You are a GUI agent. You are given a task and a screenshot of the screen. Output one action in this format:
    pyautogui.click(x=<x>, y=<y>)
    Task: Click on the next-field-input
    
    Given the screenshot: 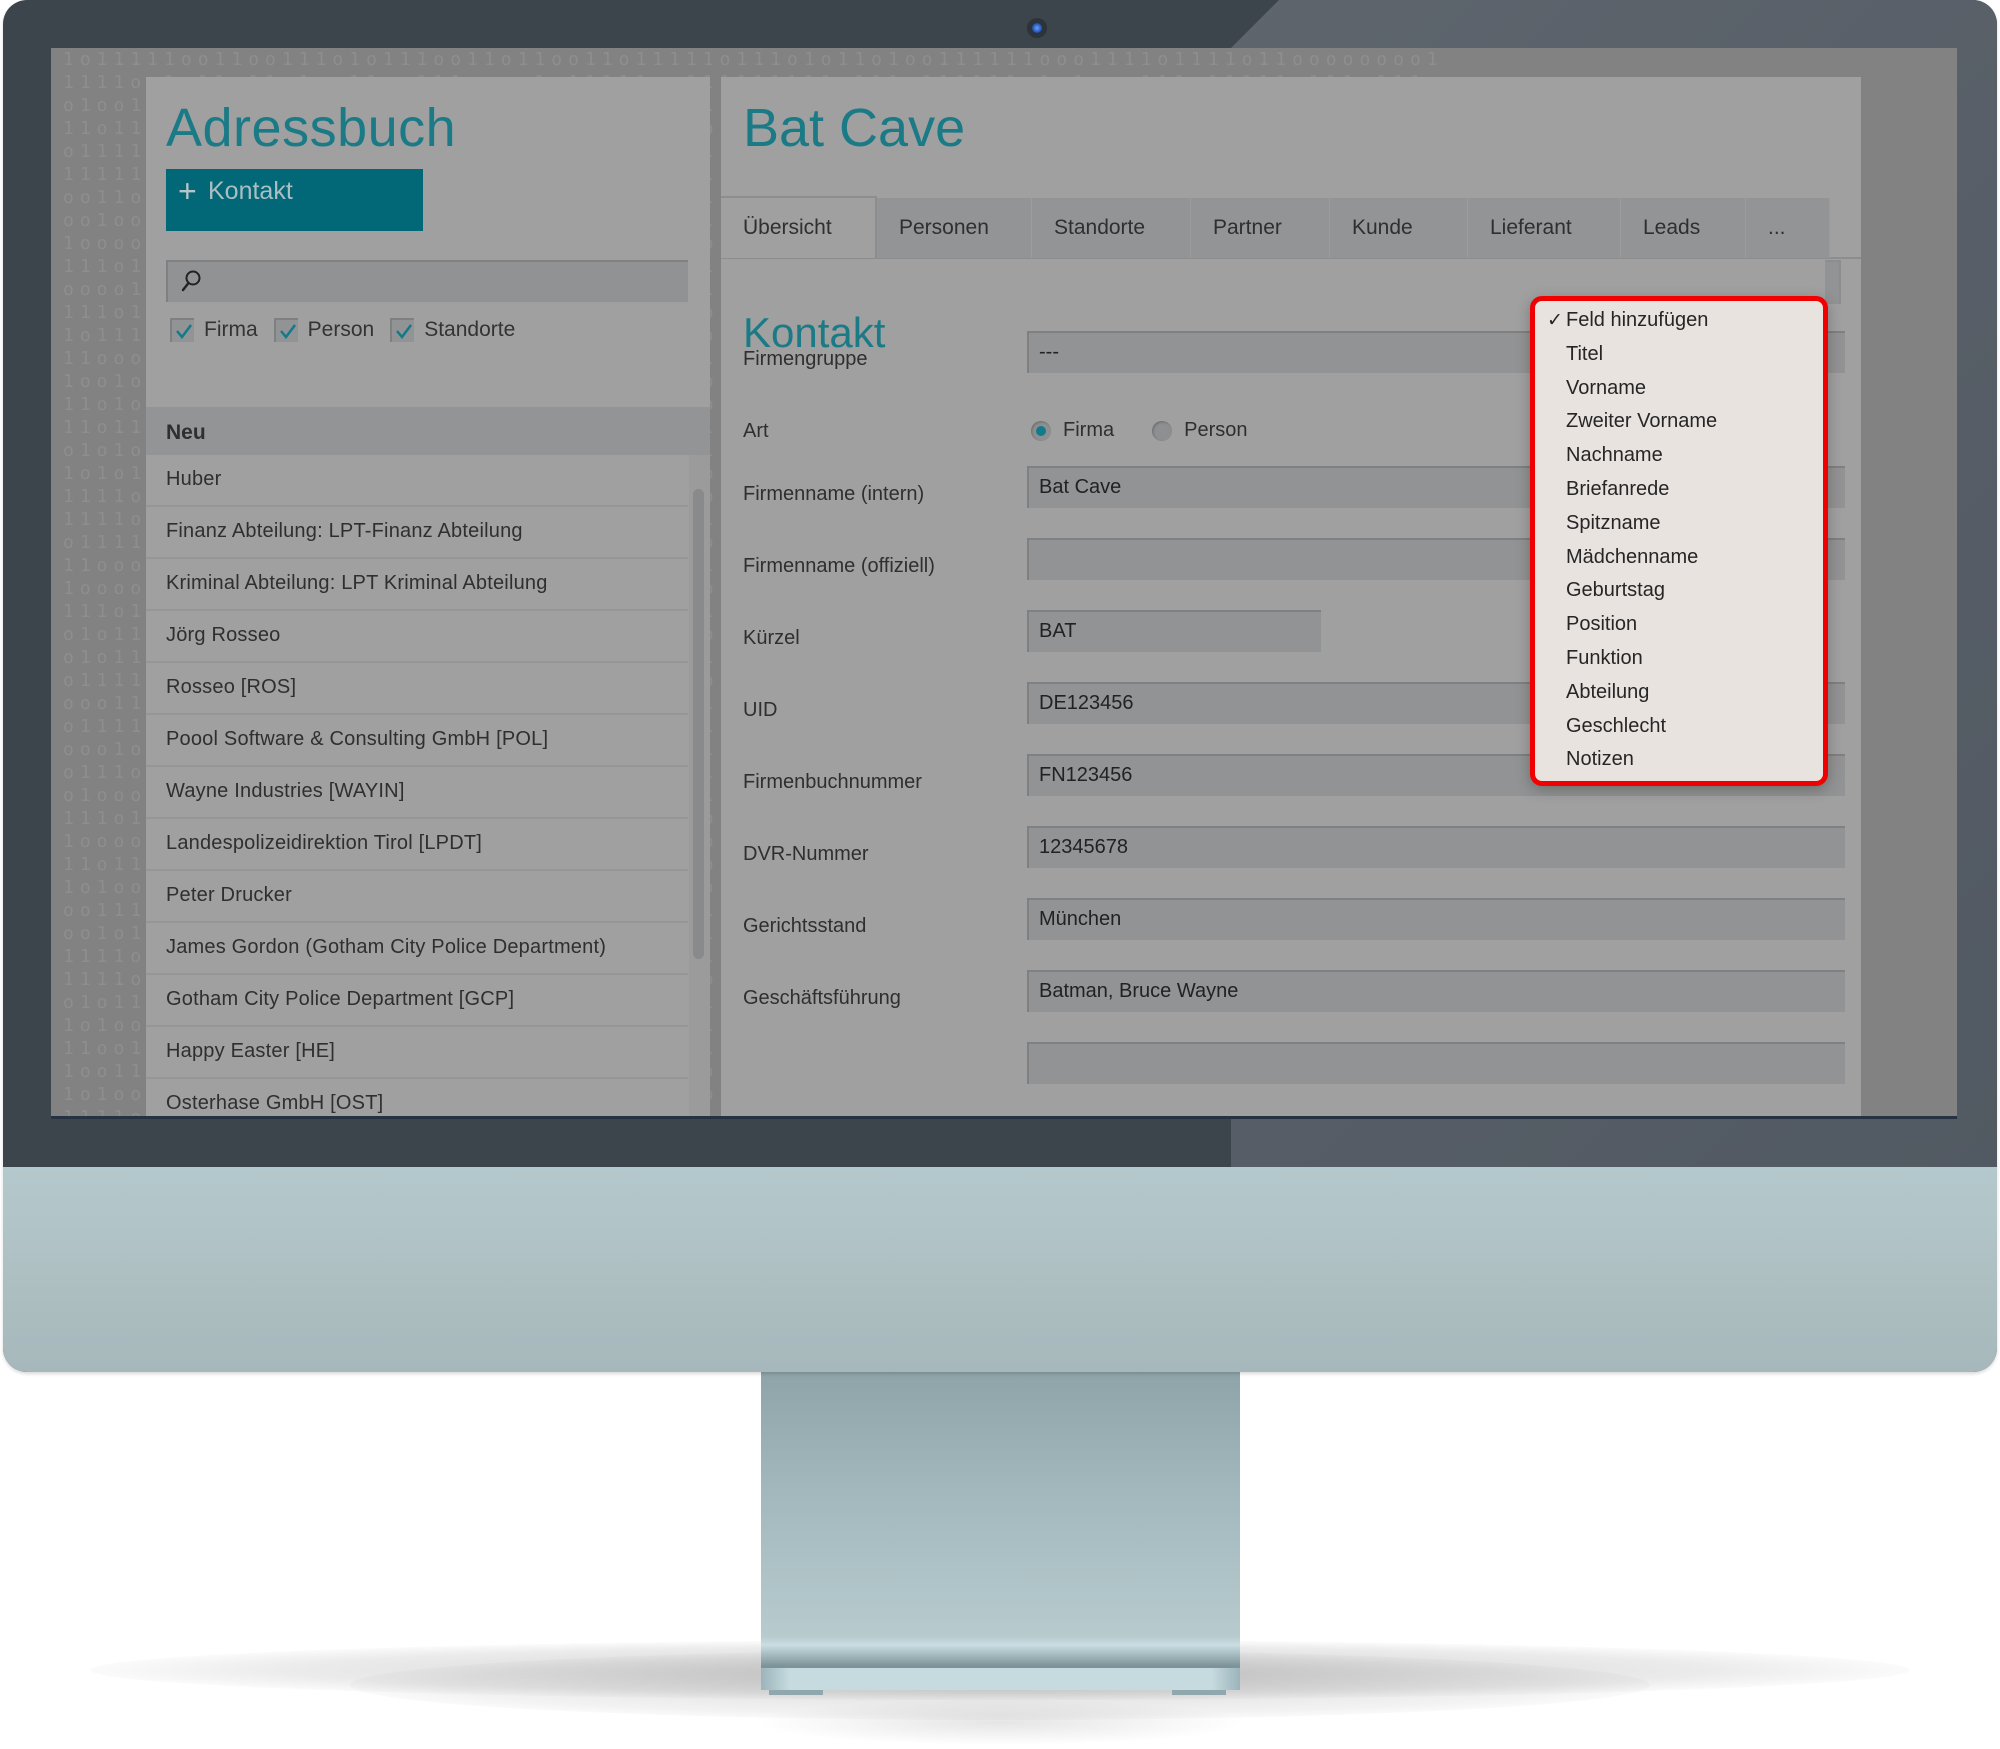 What is the action you would take?
    pyautogui.click(x=1436, y=1063)
    